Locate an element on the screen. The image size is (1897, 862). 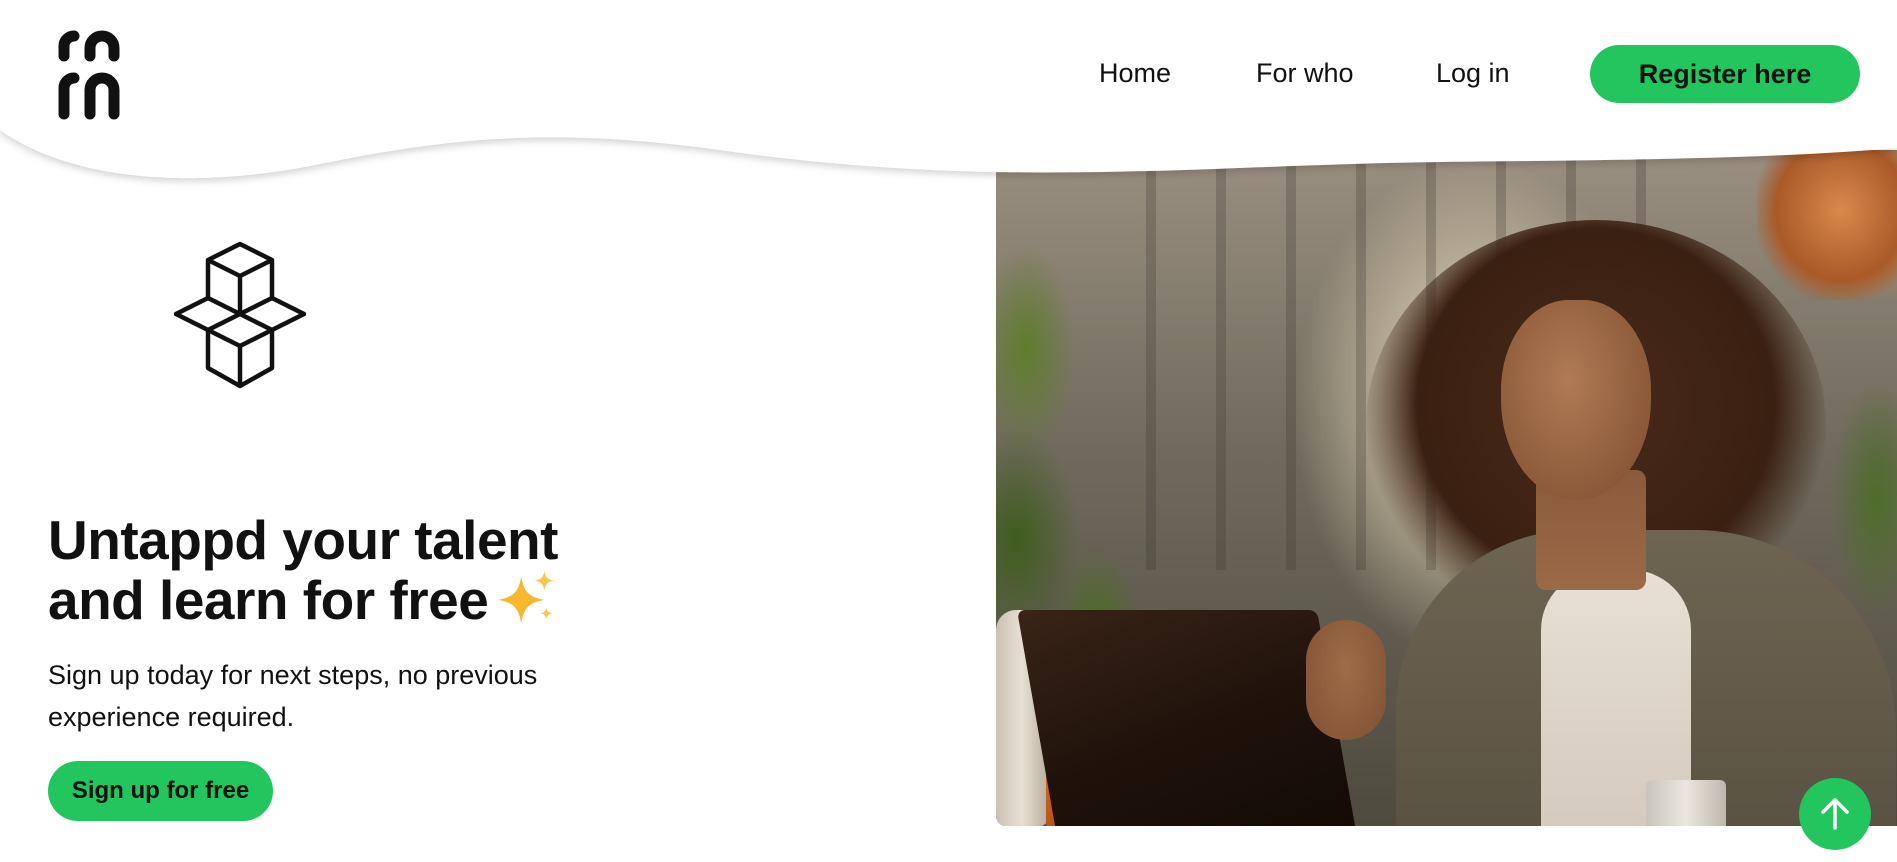
register-button: Register here is located at coordinates (1725, 74).